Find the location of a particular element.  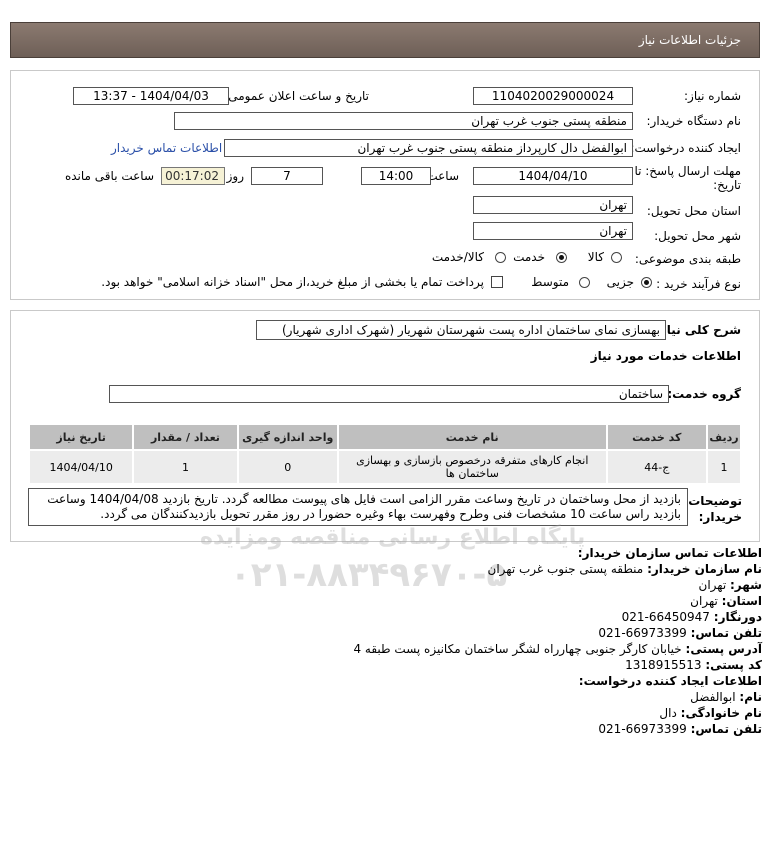

category-label: طبقه بندی موضوعی: is located at coordinates (687, 259).